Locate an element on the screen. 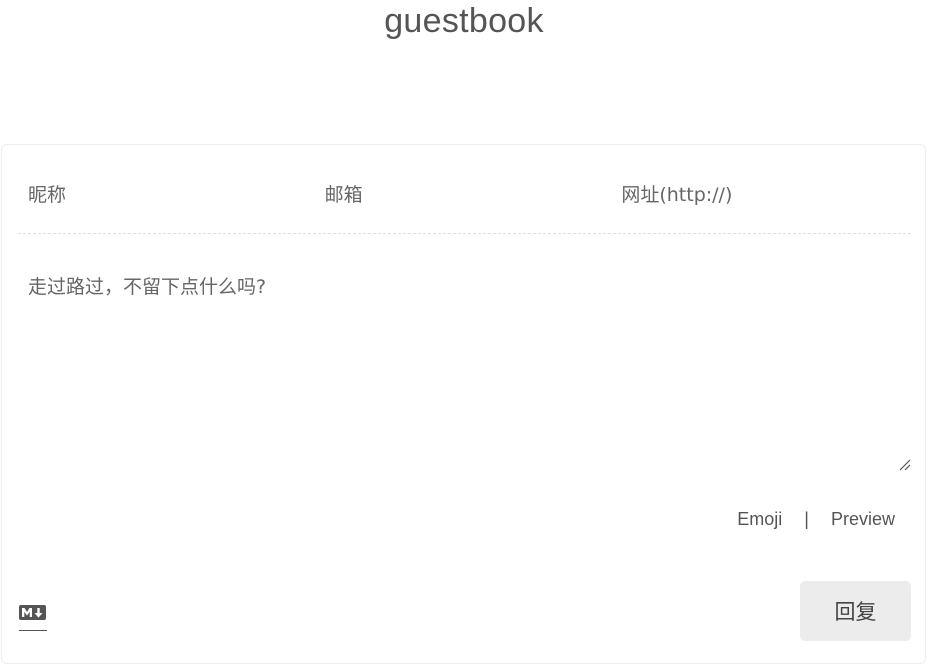 The width and height of the screenshot is (928, 664). comment-tools: Emoji | Preview is located at coordinates (816, 519).